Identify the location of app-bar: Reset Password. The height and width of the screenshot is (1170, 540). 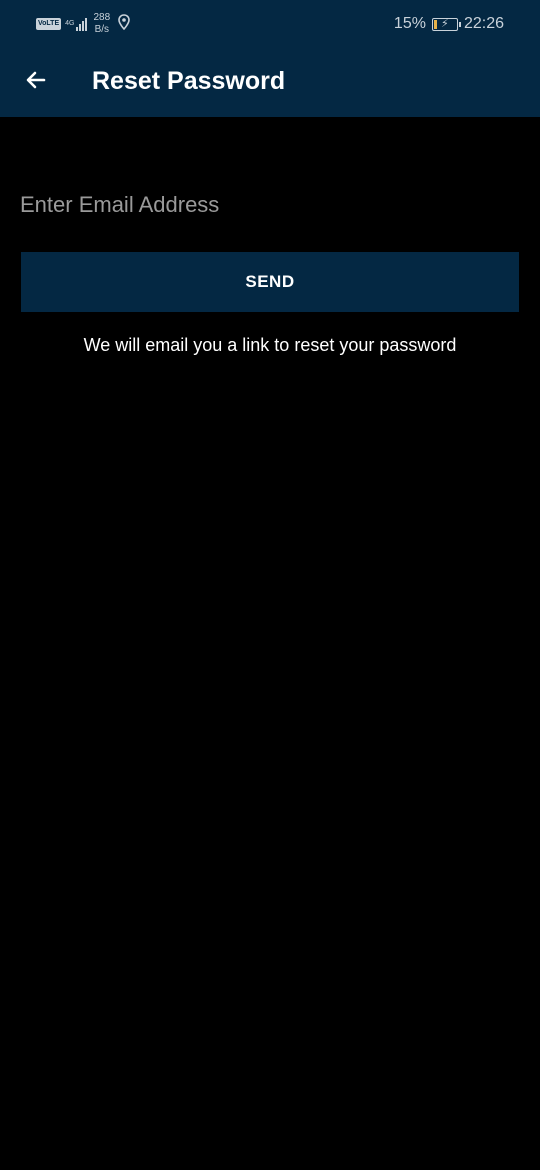
(270, 81).